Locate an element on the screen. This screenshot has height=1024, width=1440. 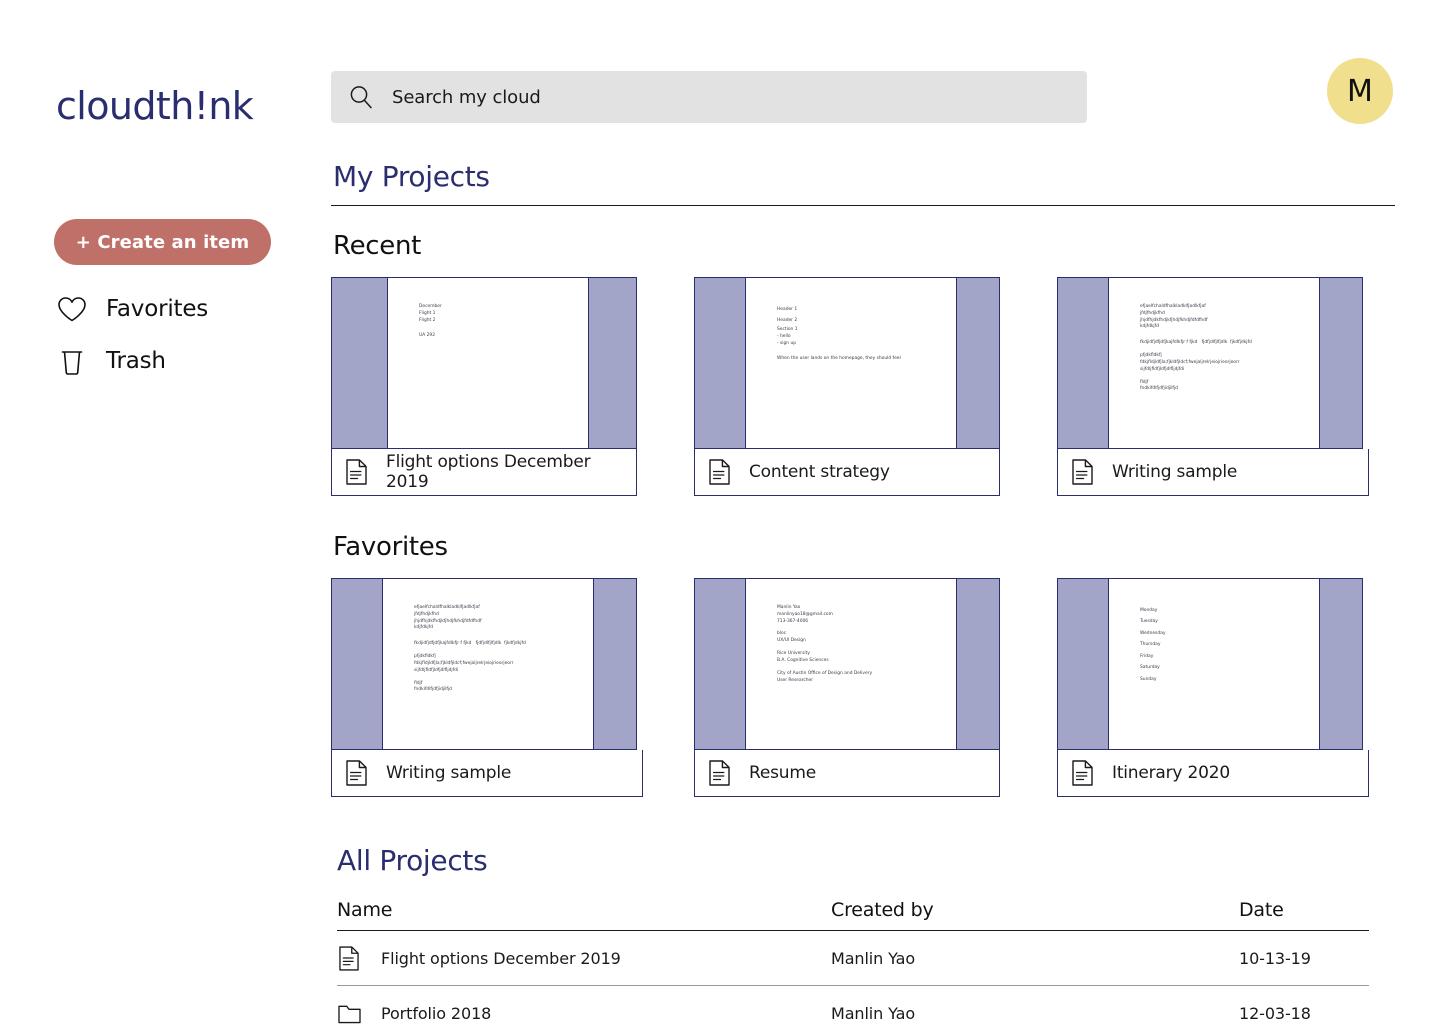
thumbnail-text: Header 1 is located at coordinates (787, 309).